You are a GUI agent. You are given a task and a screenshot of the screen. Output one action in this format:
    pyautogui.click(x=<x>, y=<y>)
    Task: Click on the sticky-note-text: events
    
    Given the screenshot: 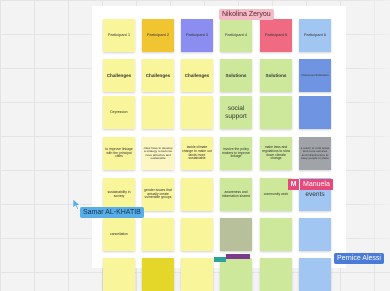 What is the action you would take?
    pyautogui.click(x=315, y=194)
    